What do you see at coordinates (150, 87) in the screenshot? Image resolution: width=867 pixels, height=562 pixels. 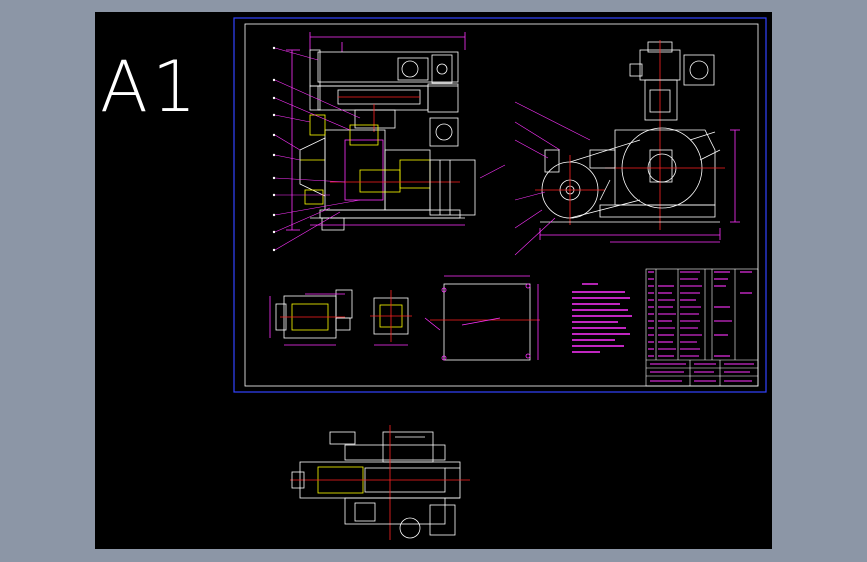 I see `sheet-size-label: A1` at bounding box center [150, 87].